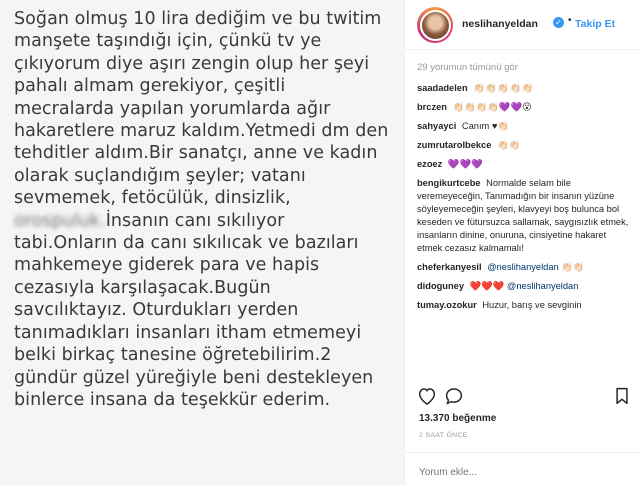  Describe the element at coordinates (532, 305) in the screenshot. I see `comment-text: Huzur, barış ve sevginin` at that location.